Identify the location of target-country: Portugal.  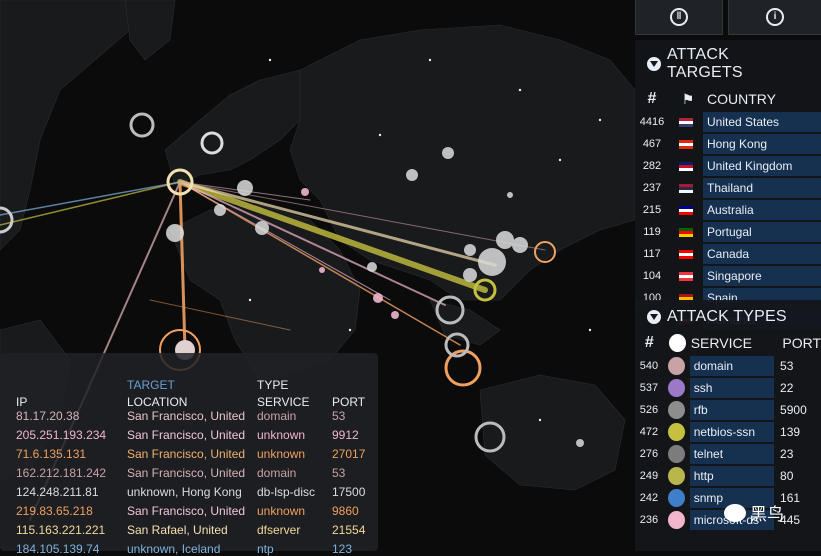
(762, 232).